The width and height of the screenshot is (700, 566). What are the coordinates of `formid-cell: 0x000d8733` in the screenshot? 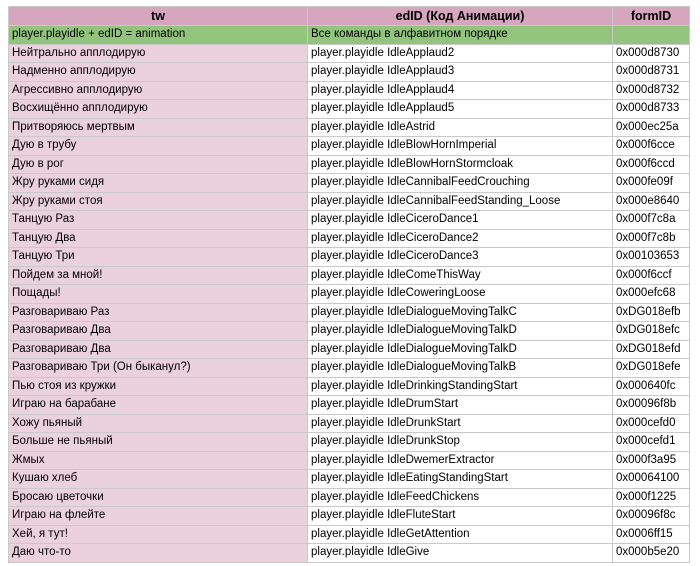 It's located at (651, 109).